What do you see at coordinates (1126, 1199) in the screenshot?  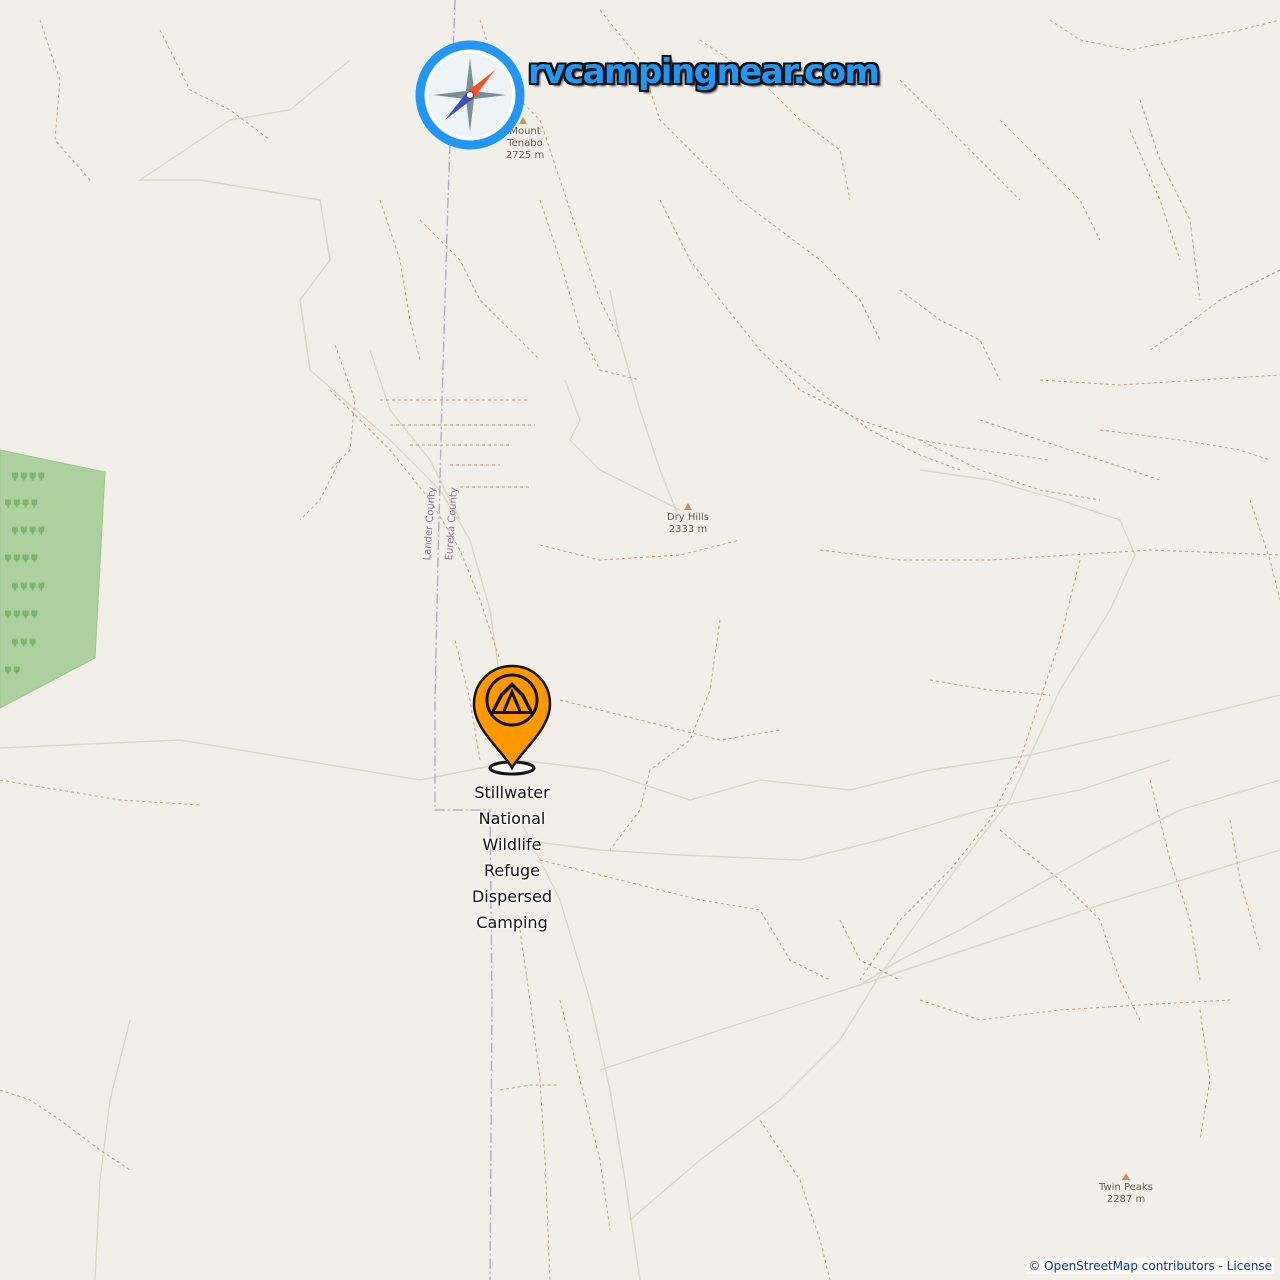 I see `peak-elevation: 2287 m` at bounding box center [1126, 1199].